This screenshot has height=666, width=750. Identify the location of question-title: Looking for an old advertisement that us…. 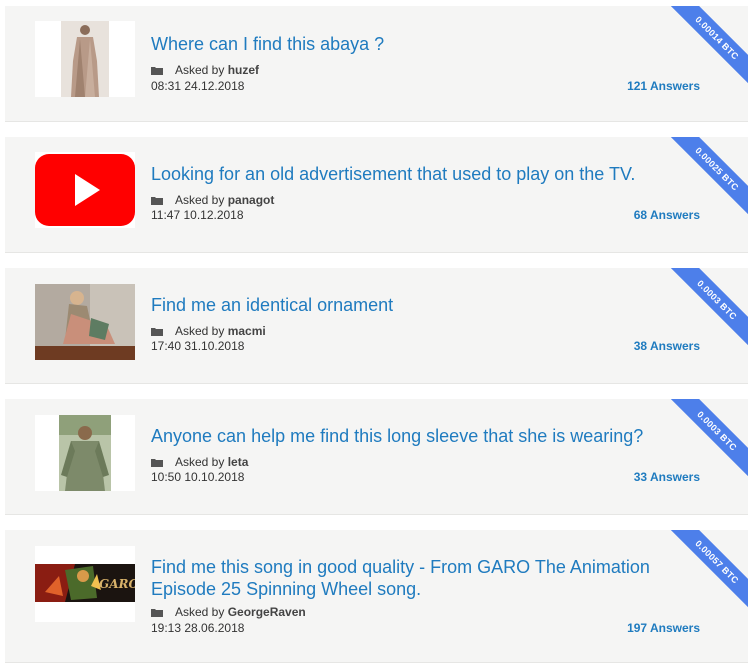
(409, 174).